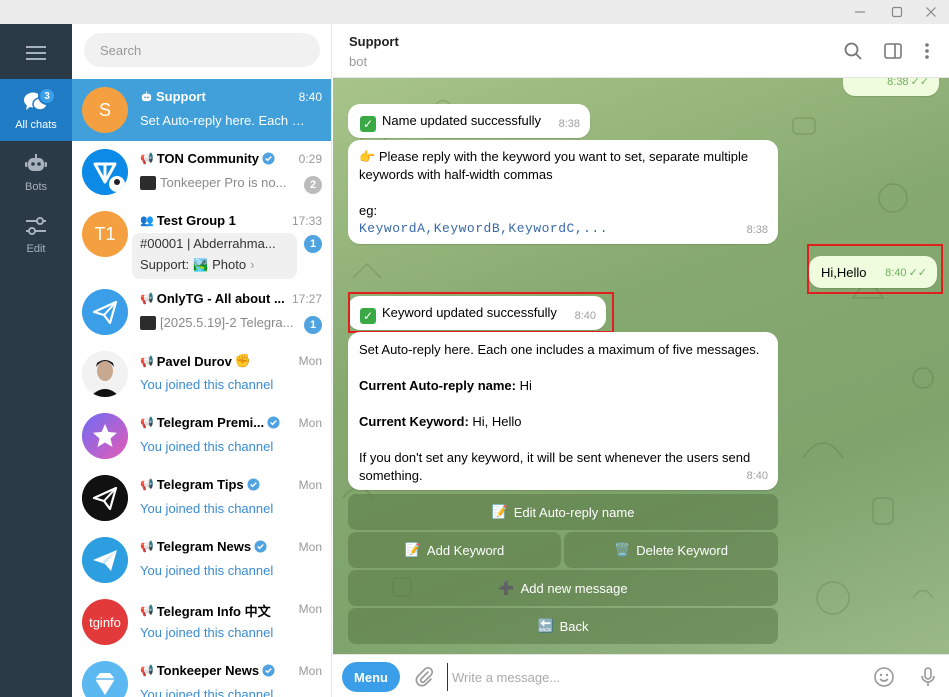 The width and height of the screenshot is (949, 697). I want to click on folder-bots: Bots, so click(36, 172).